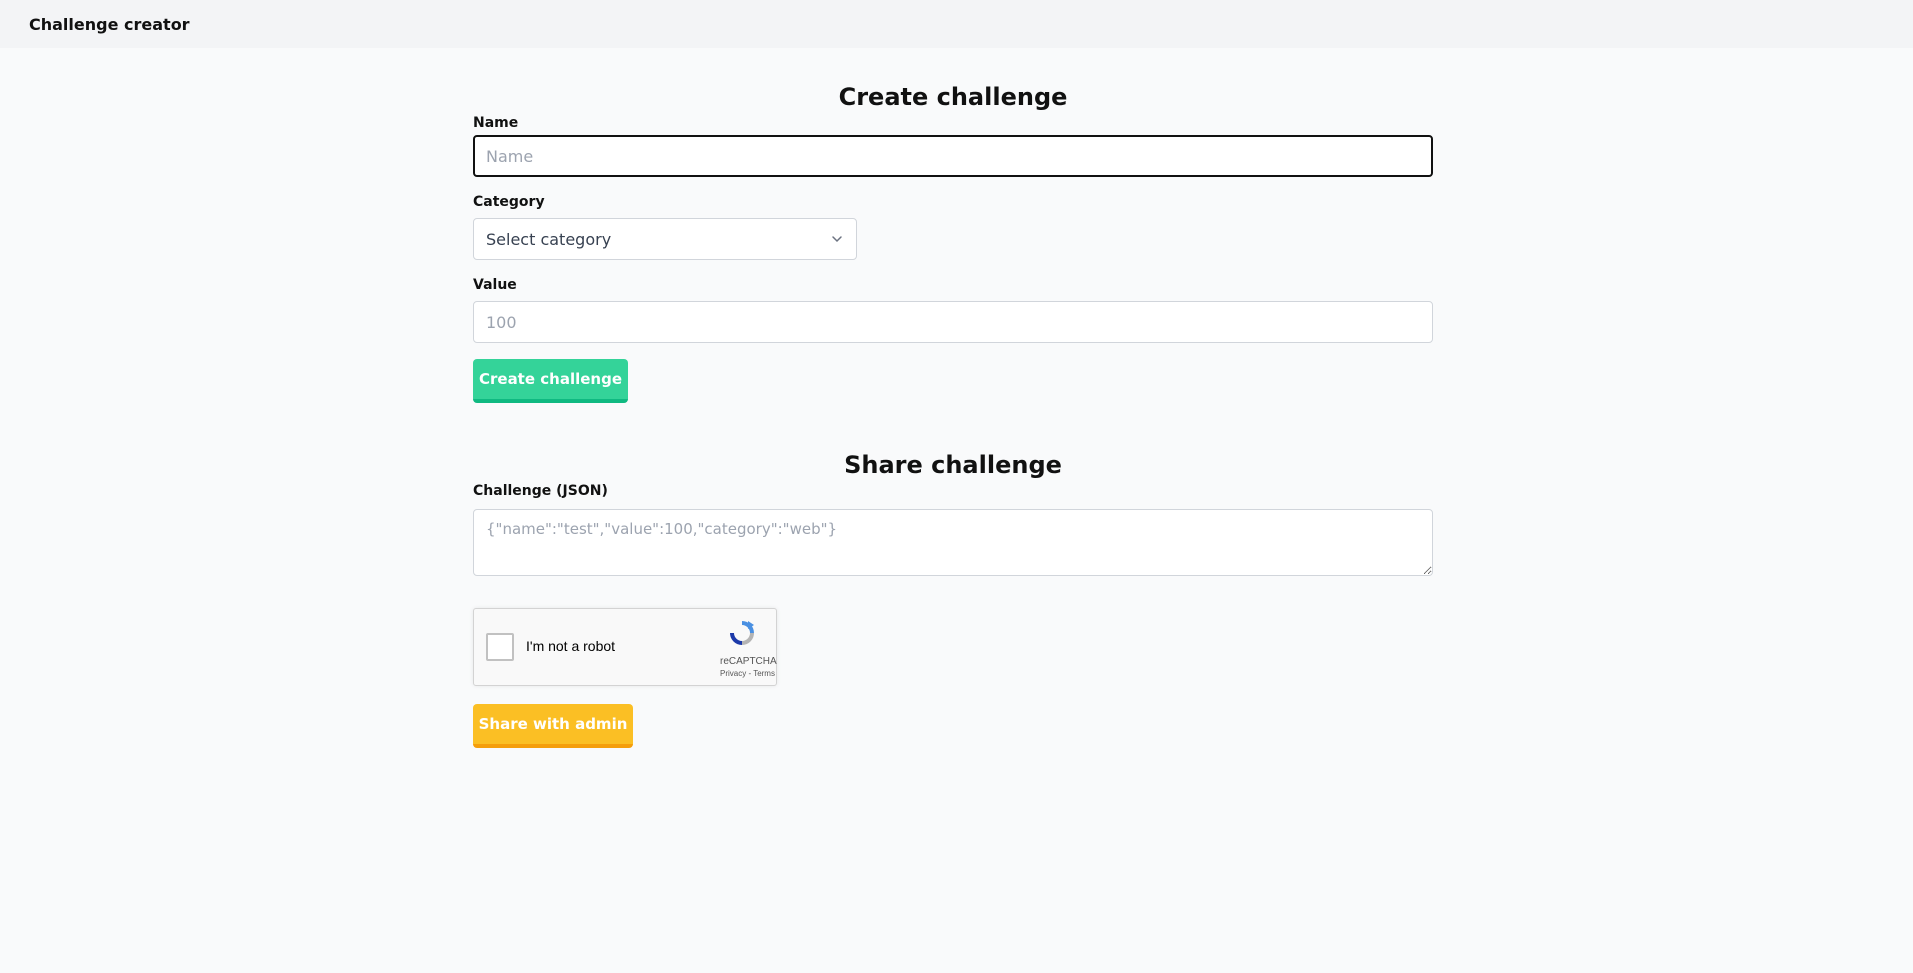 The image size is (1913, 973). I want to click on recaptcha-logo: reCAPTCHA Privacy - Terms, so click(748, 647).